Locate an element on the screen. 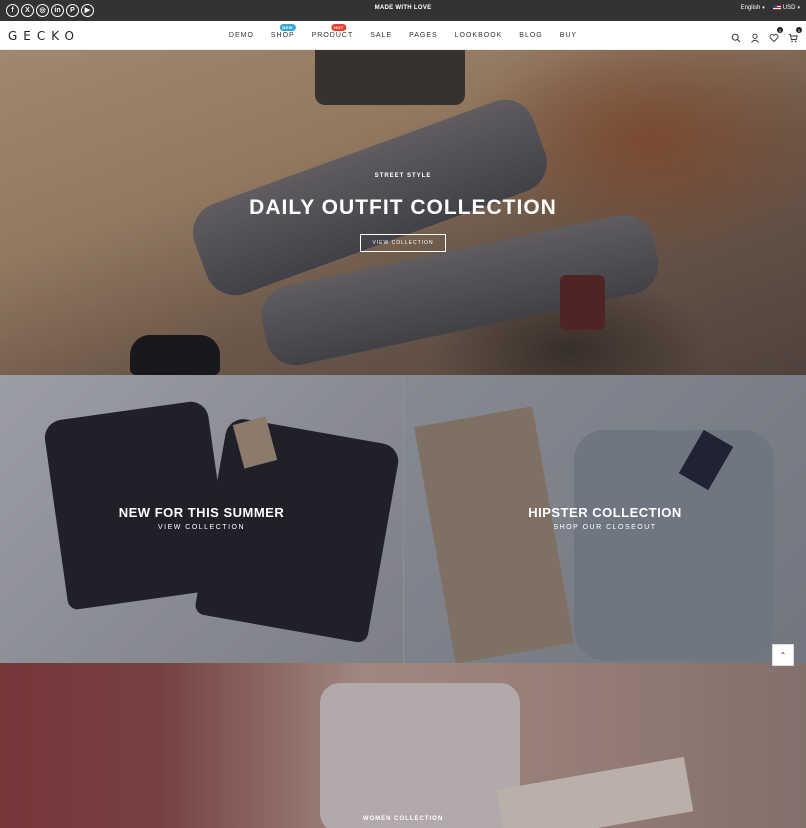 Image resolution: width=806 pixels, height=828 pixels. nav-label: BUY is located at coordinates (568, 35).